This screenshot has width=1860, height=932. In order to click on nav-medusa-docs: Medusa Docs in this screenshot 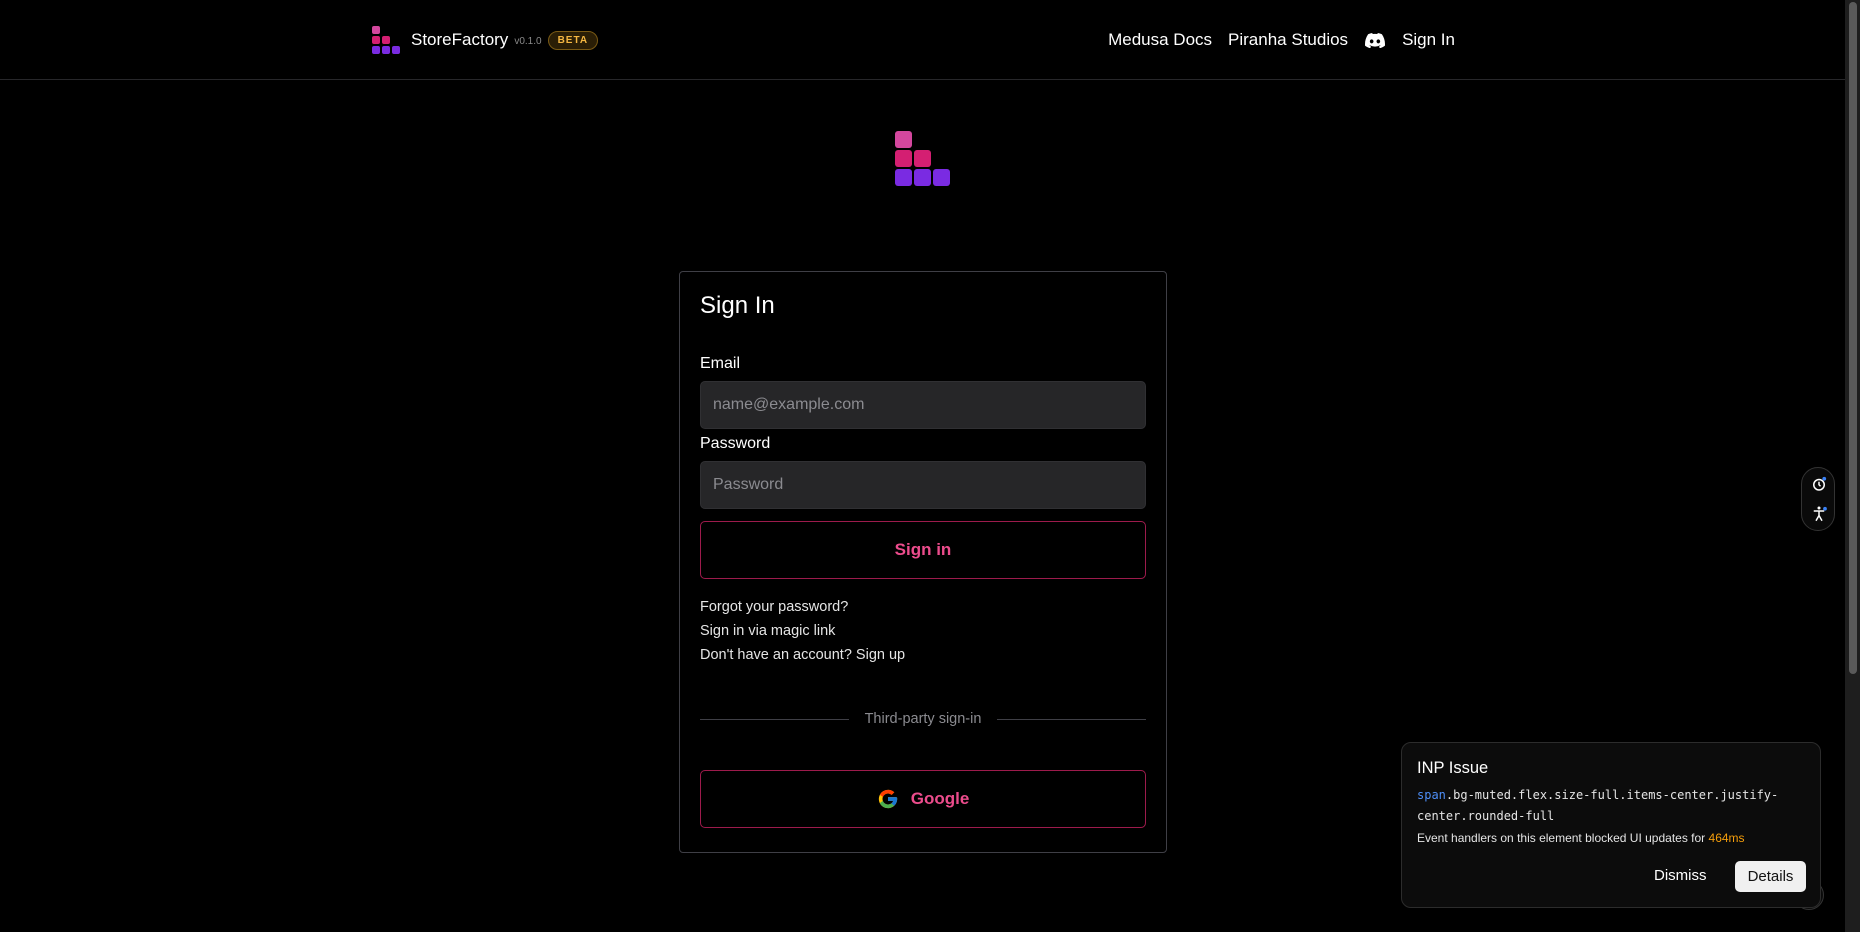, I will do `click(1160, 40)`.